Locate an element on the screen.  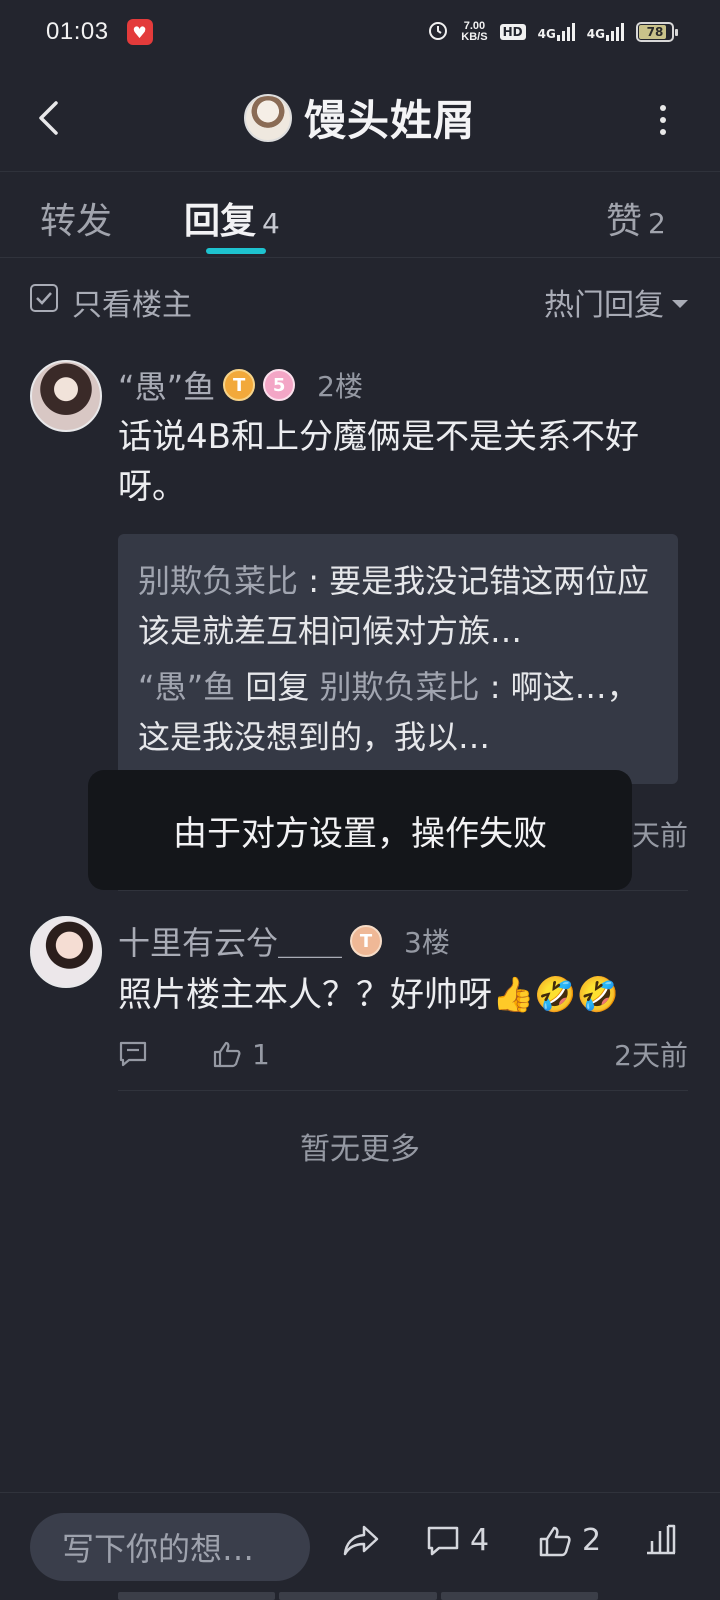
tab-replies-label: 回复 is located at coordinates (220, 221).